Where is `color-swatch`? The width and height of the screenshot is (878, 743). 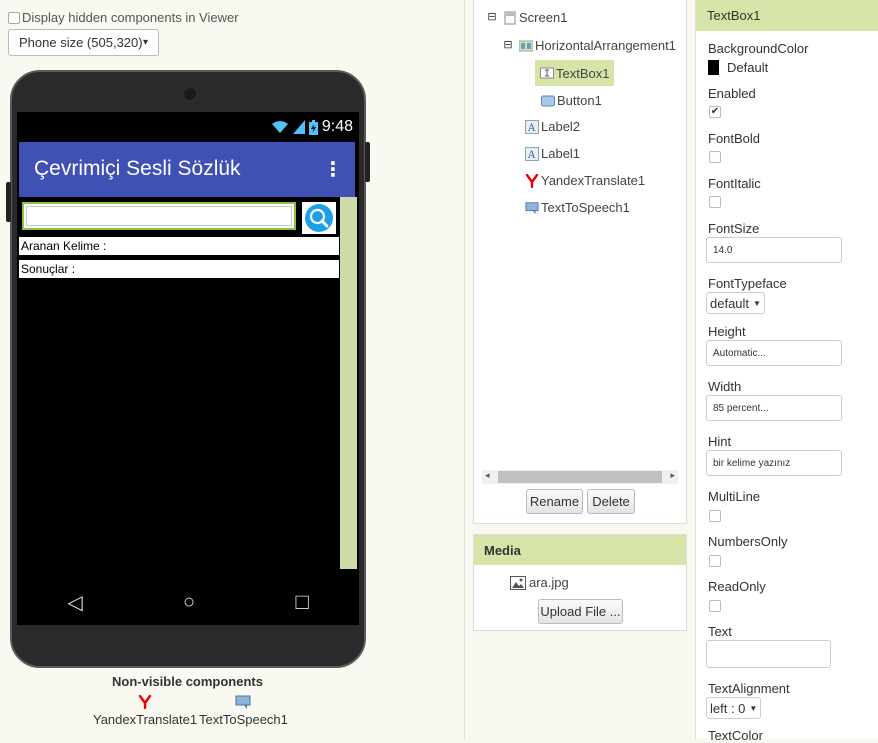 color-swatch is located at coordinates (713, 67).